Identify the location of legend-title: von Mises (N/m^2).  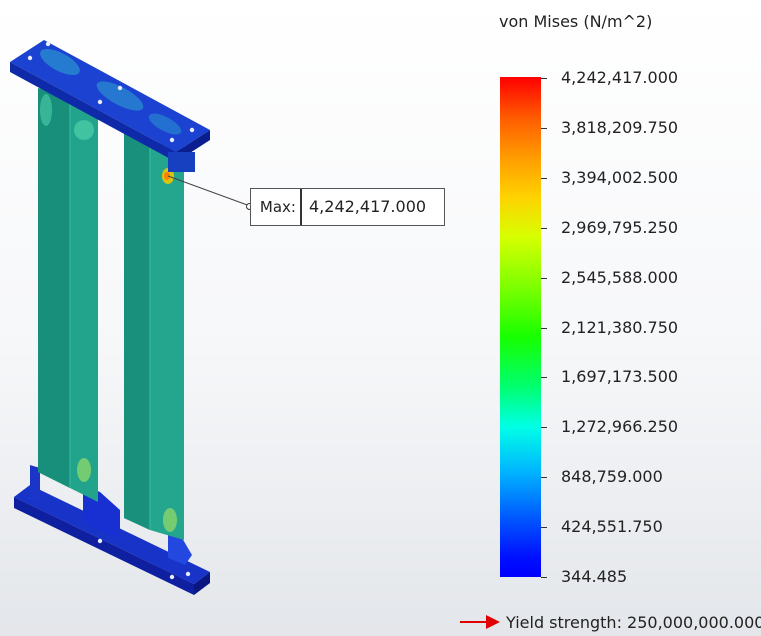
(576, 21).